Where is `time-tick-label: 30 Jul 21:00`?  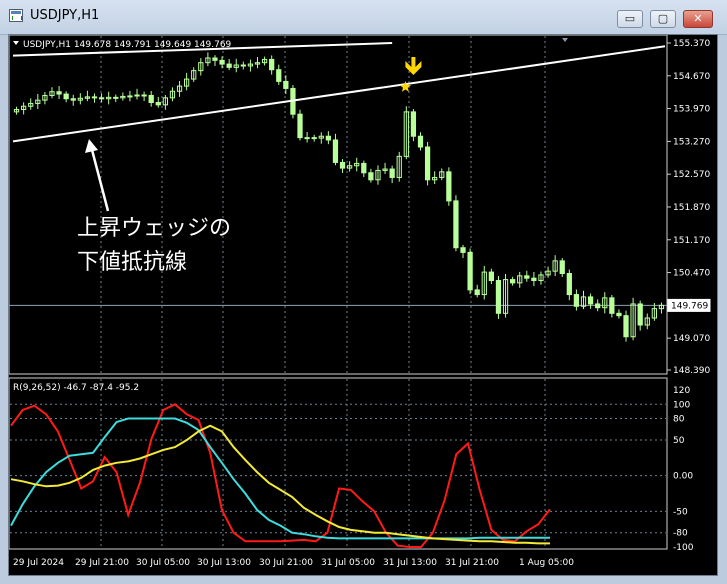
time-tick-label: 30 Jul 21:00 is located at coordinates (286, 563).